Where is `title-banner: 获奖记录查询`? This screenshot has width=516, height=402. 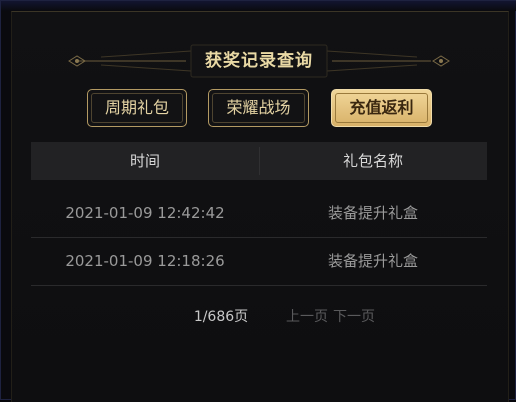 title-banner: 获奖记录查询 is located at coordinates (258, 61).